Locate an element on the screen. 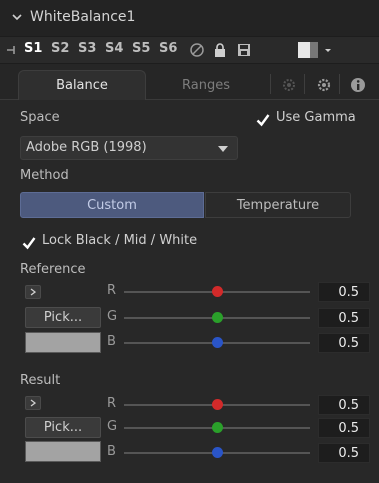 The width and height of the screenshot is (379, 483). reference-g-label: G is located at coordinates (112, 316).